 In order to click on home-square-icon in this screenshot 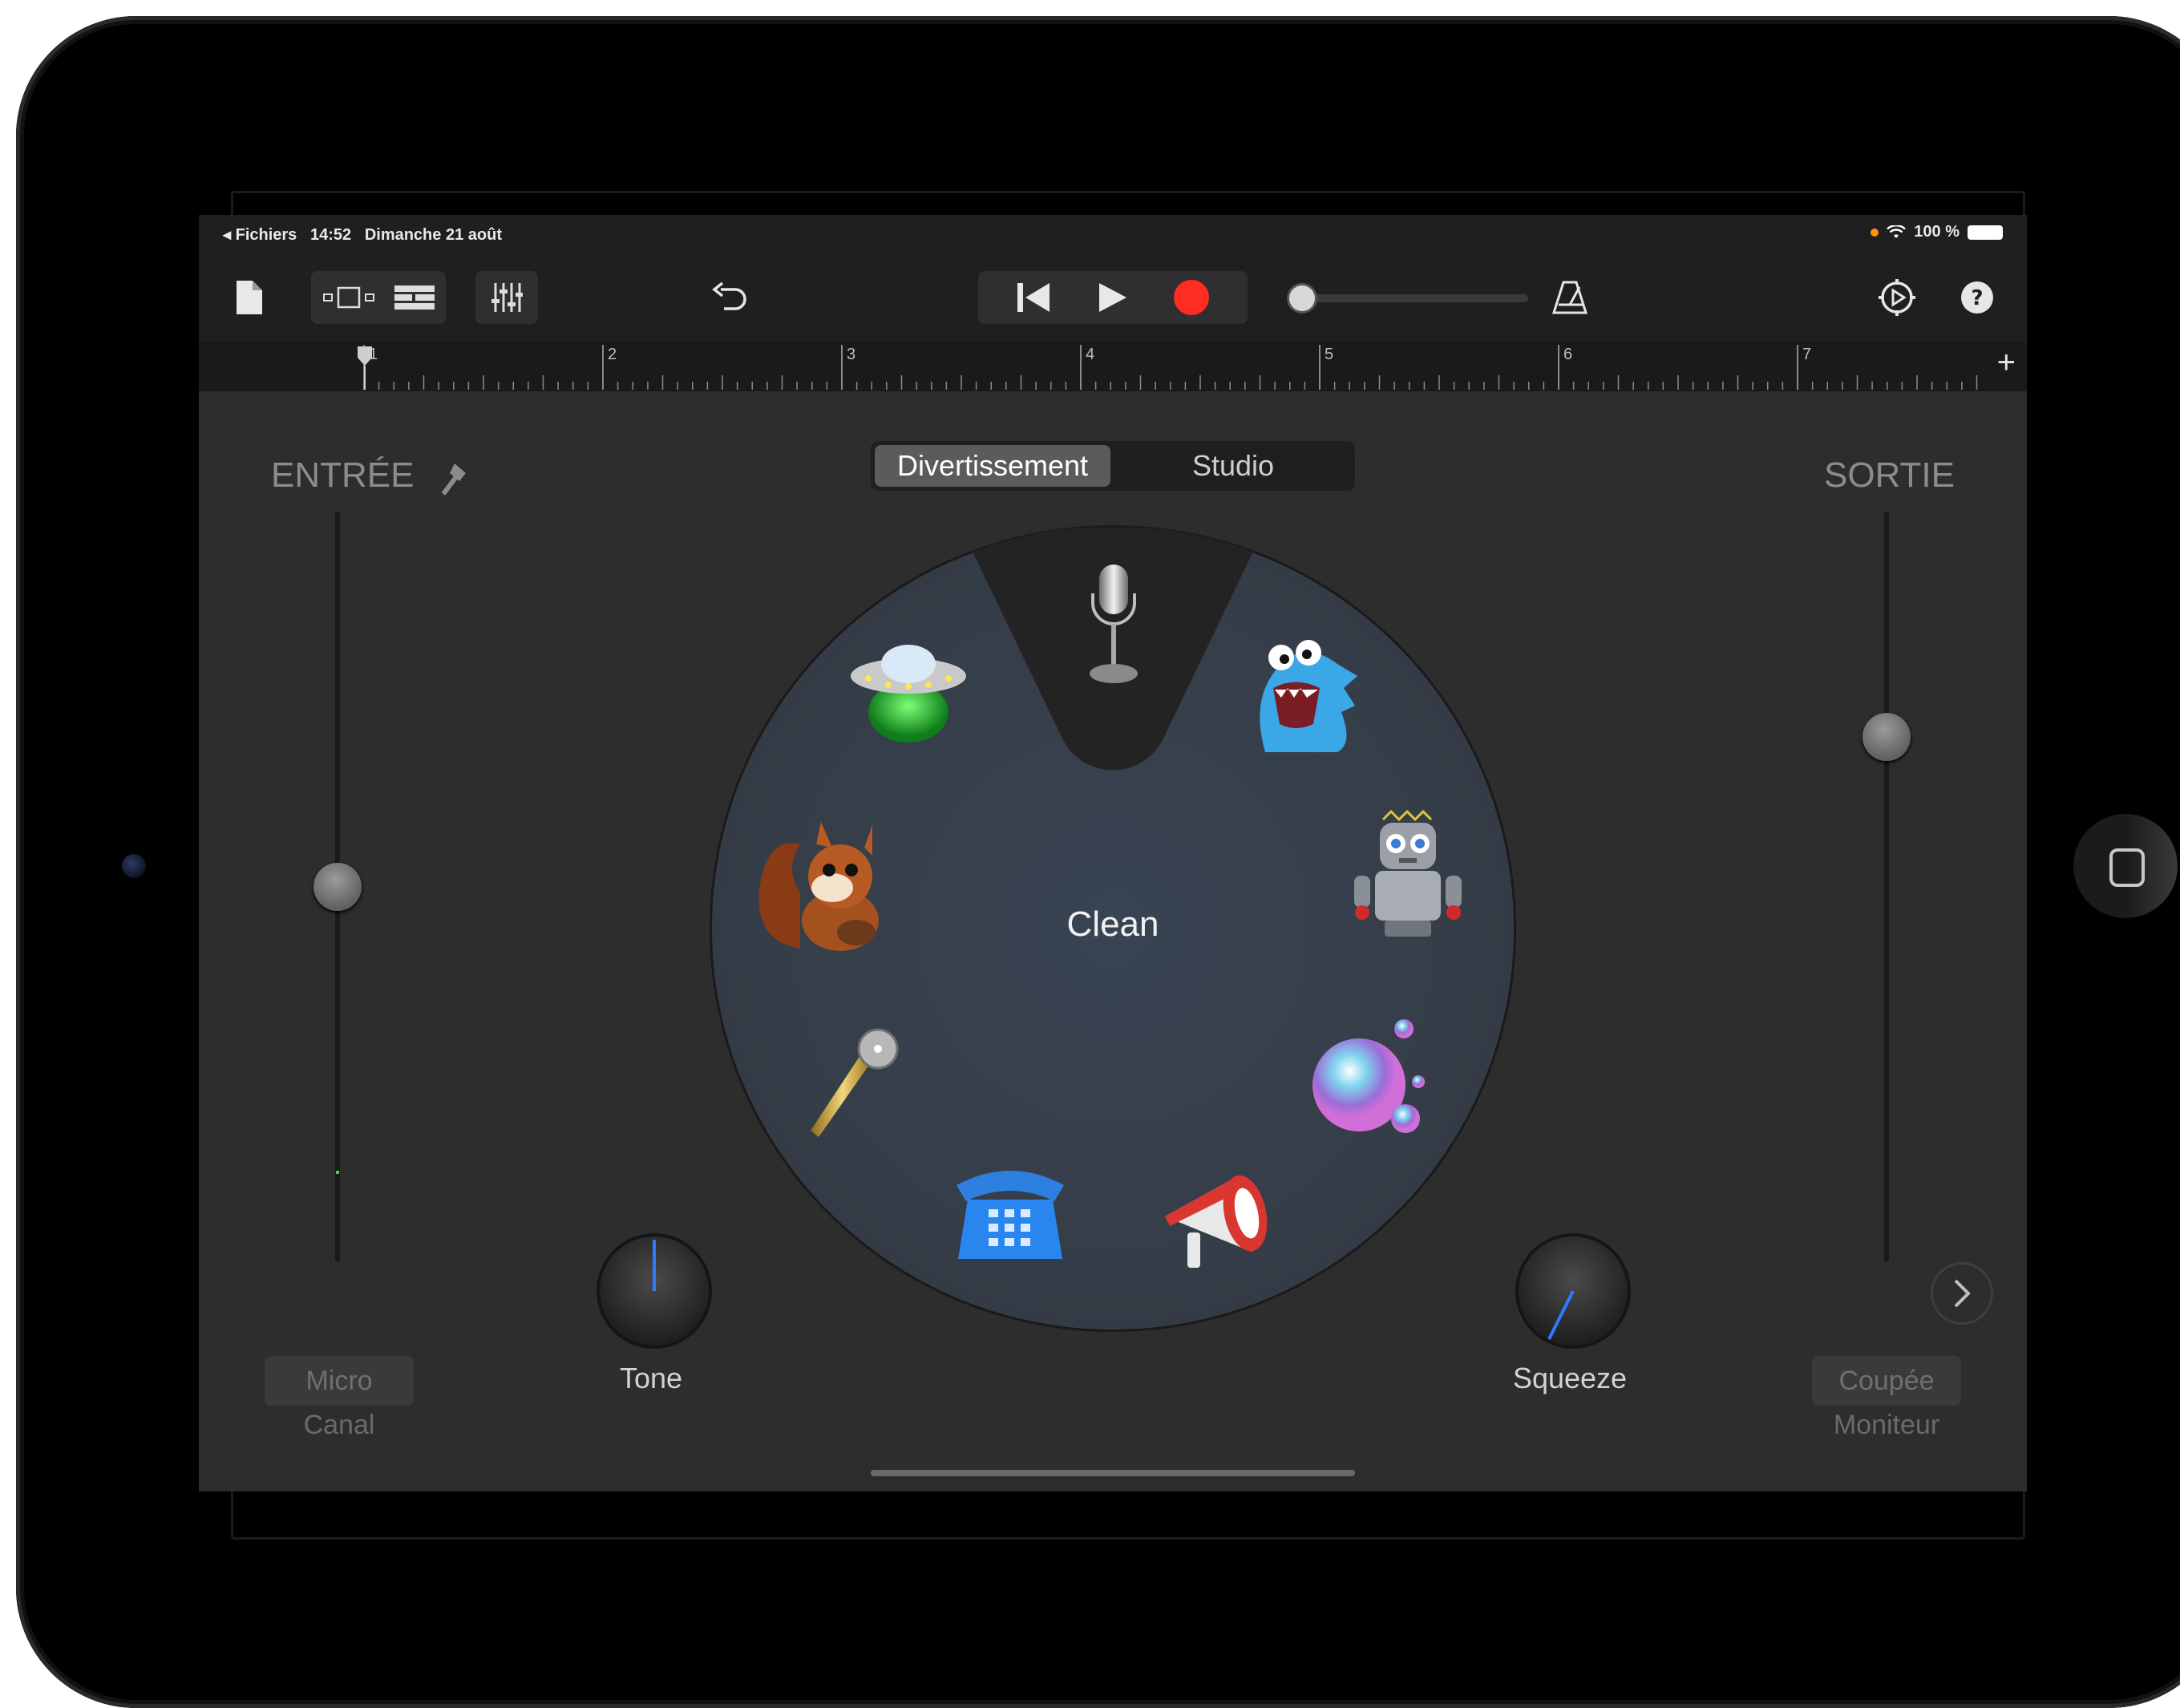, I will do `click(2127, 867)`.